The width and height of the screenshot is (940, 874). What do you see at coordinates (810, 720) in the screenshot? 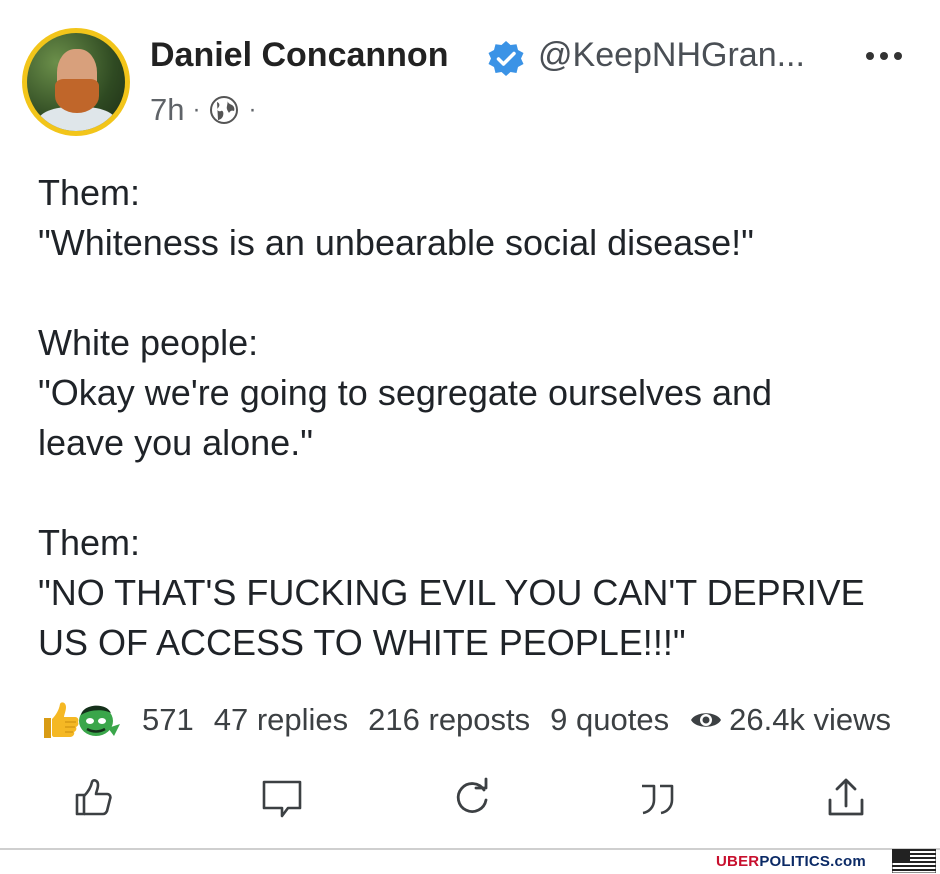
I see `views-count: 26.4k views` at bounding box center [810, 720].